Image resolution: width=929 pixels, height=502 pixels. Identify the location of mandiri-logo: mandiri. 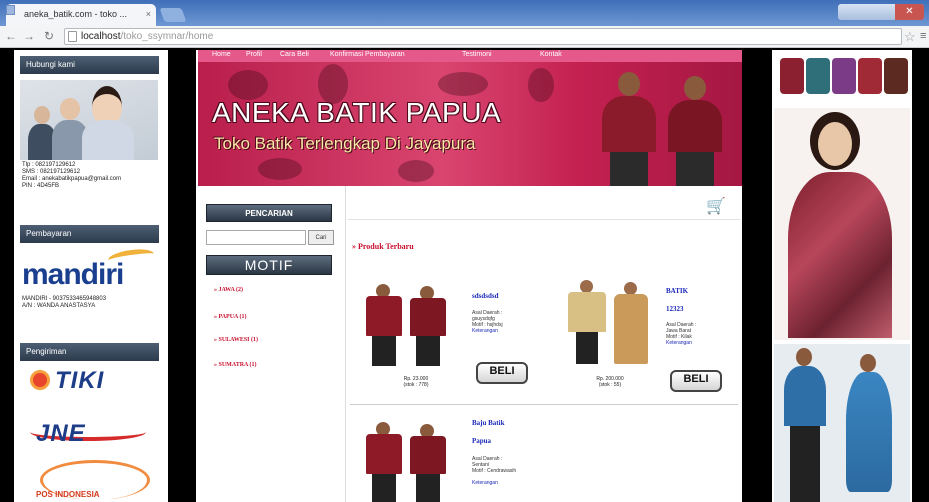
(73, 274).